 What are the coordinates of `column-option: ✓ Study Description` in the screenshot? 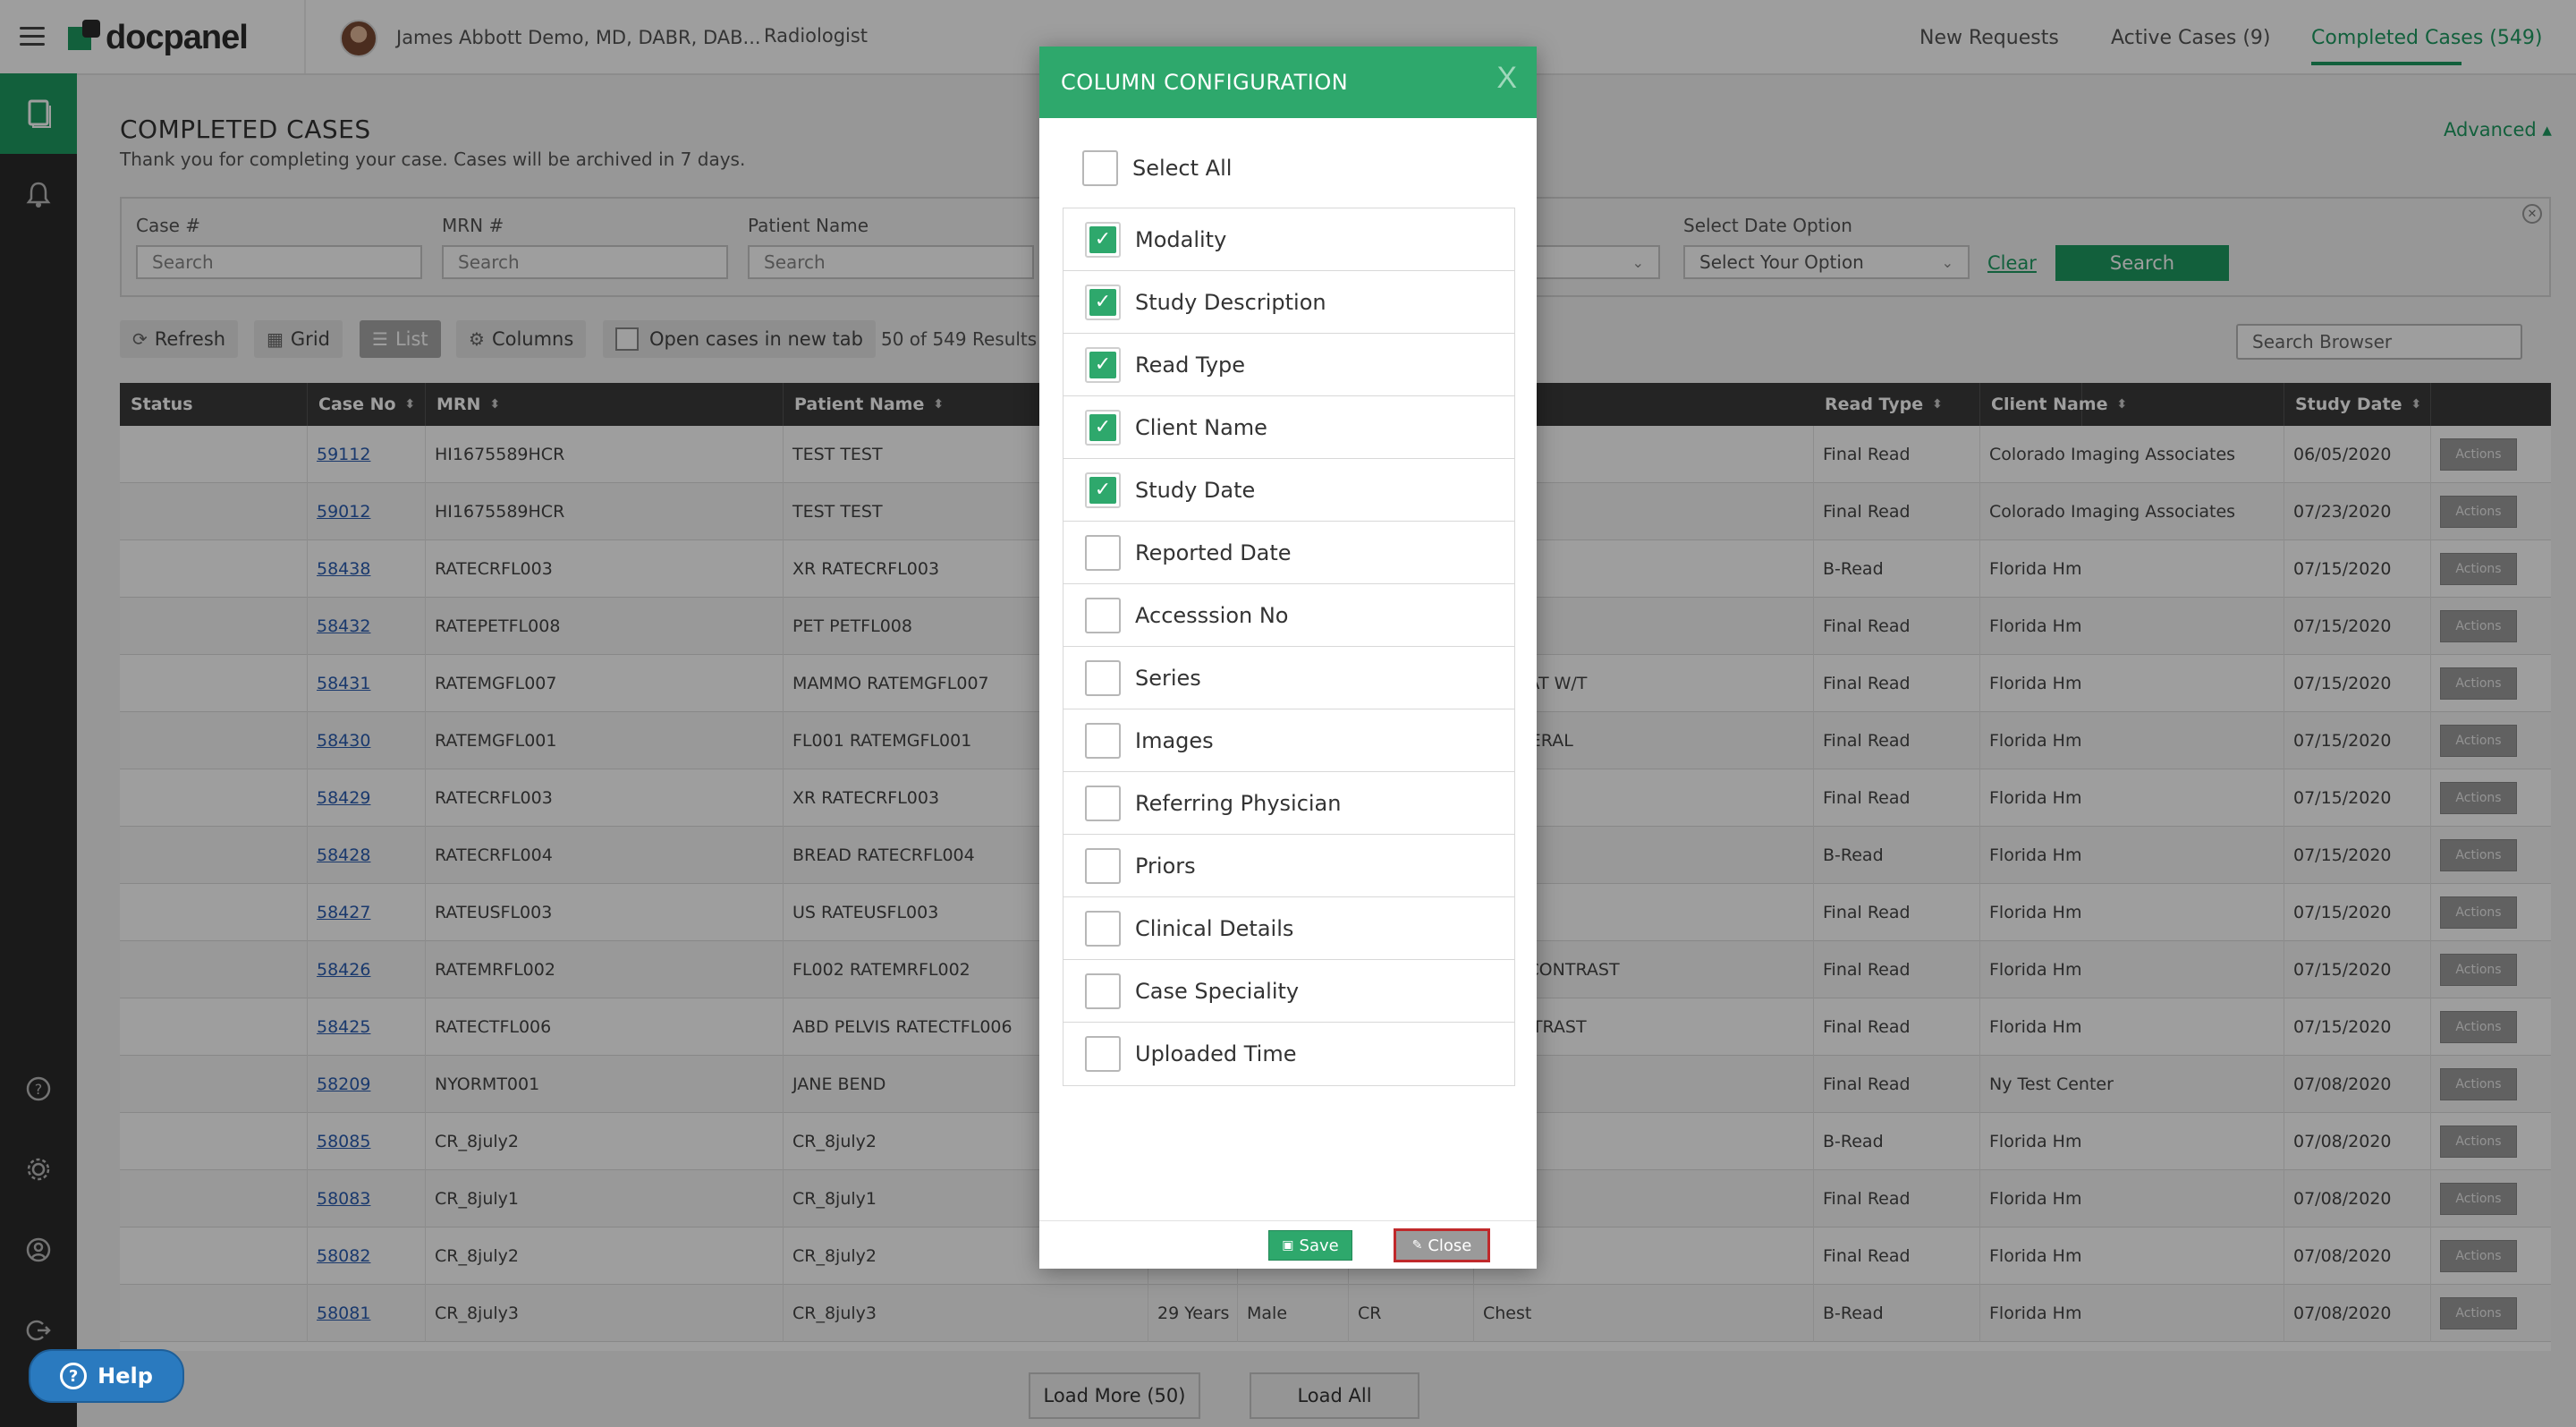 It's located at (1288, 302).